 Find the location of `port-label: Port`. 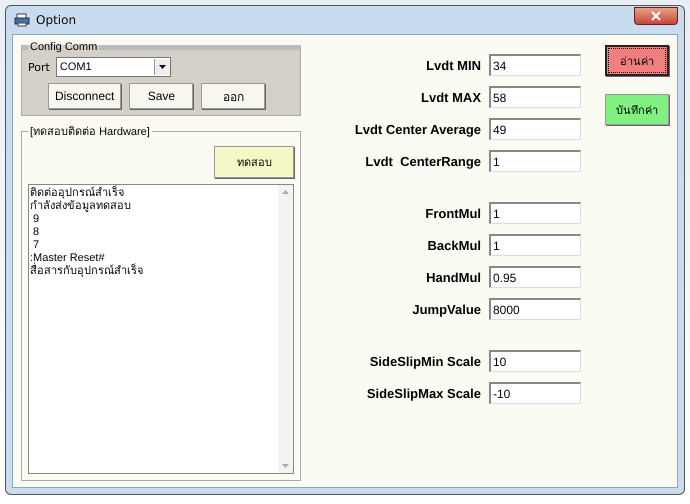

port-label: Port is located at coordinates (39, 67).